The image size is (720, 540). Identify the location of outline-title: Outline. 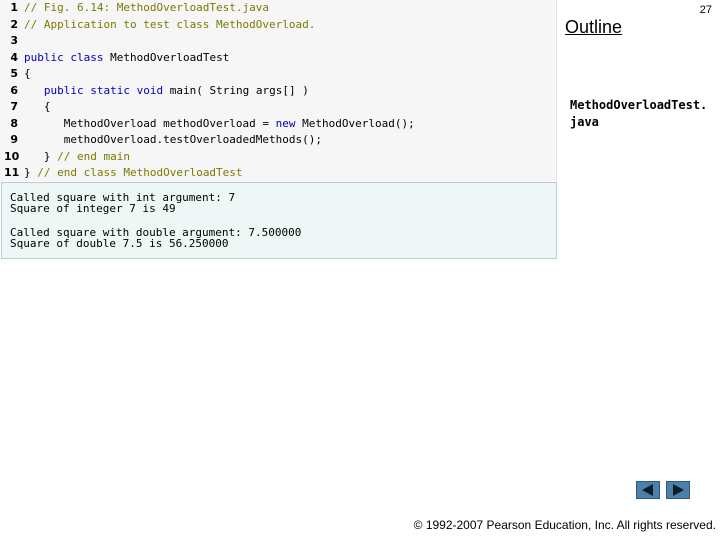
(594, 27).